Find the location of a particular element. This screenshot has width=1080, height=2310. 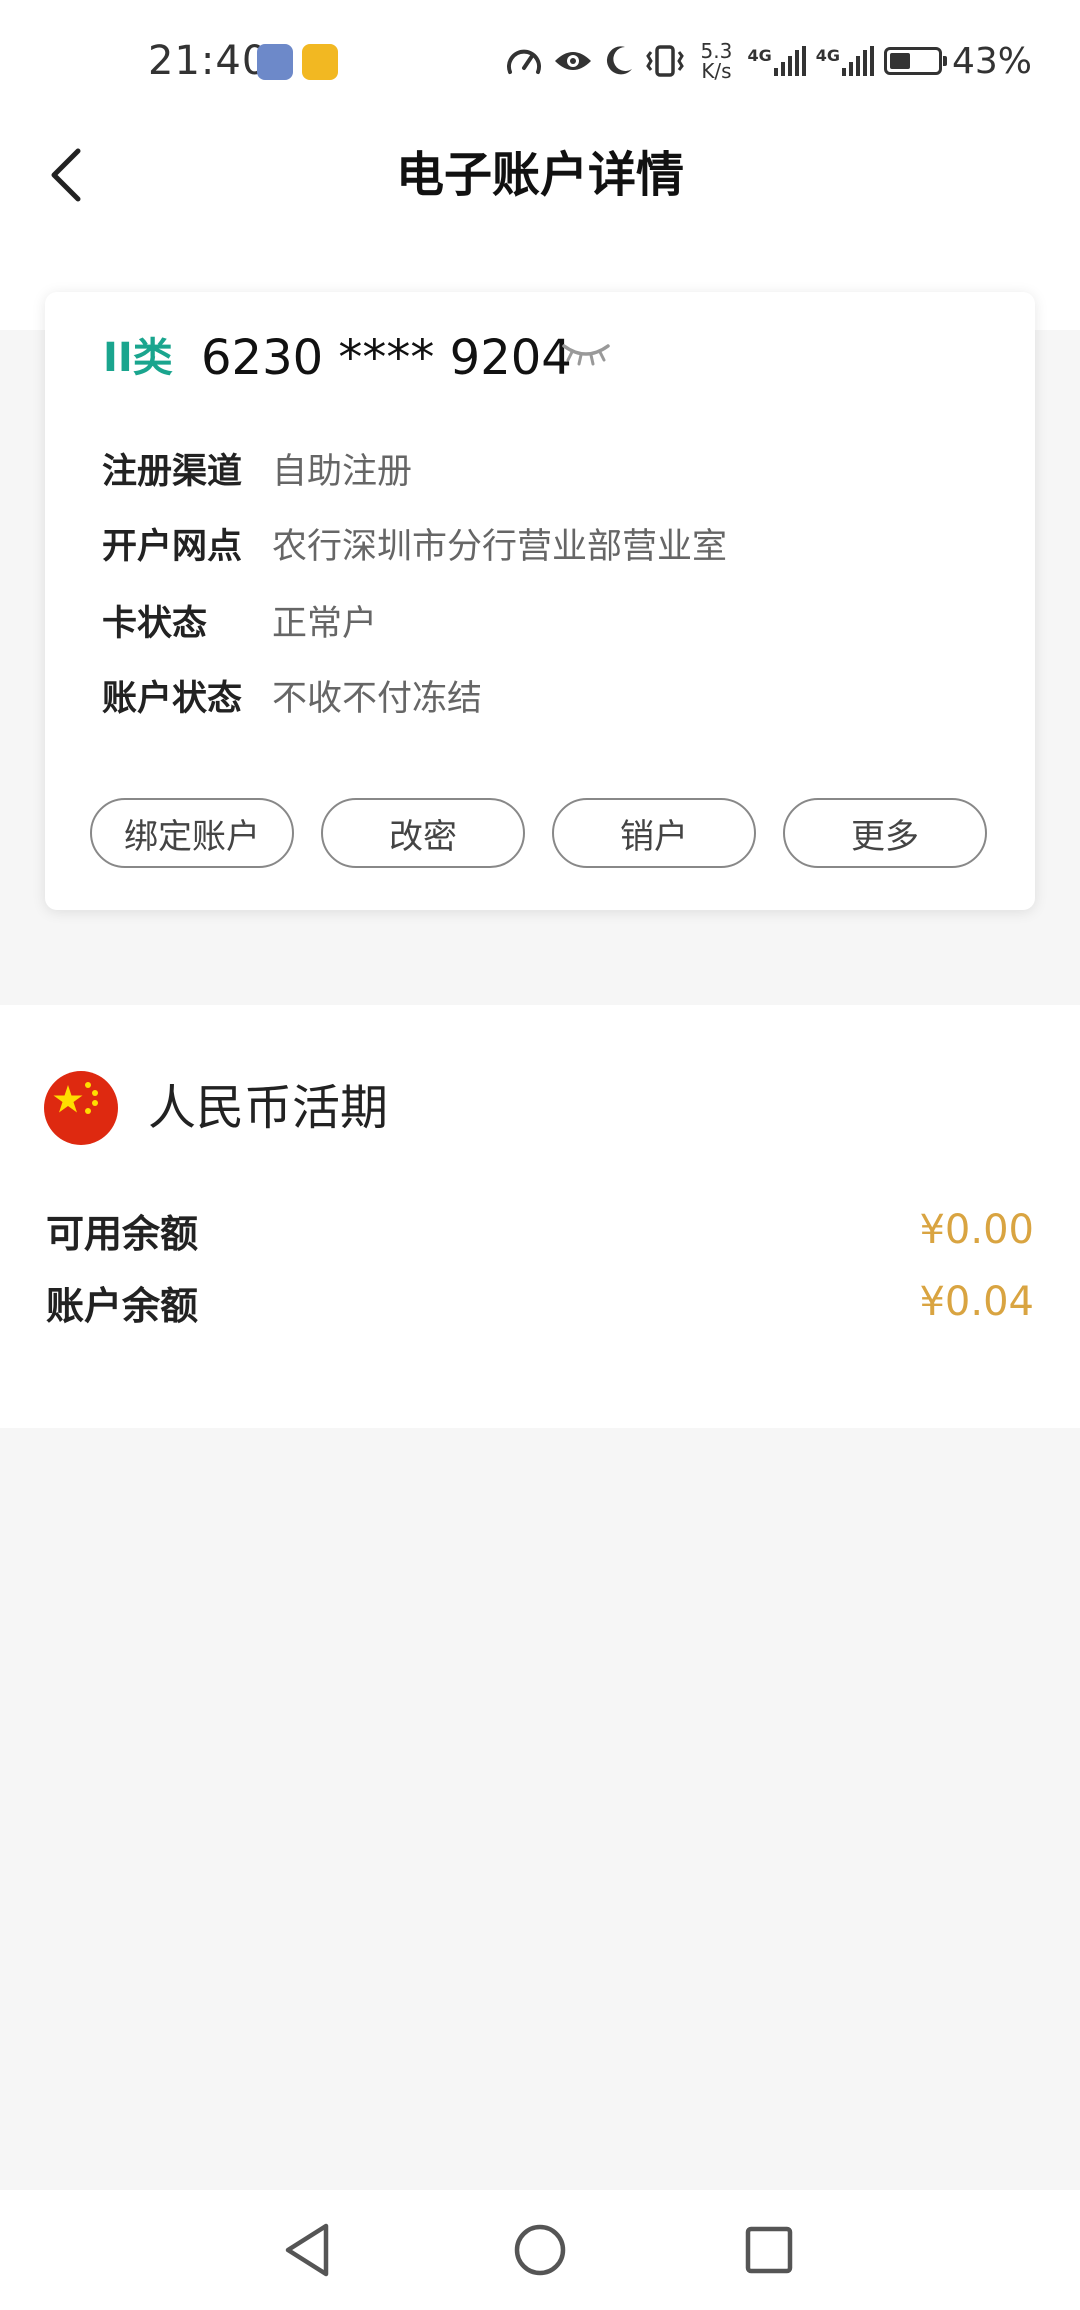

bind-account-button: 绑定账户 is located at coordinates (192, 833).